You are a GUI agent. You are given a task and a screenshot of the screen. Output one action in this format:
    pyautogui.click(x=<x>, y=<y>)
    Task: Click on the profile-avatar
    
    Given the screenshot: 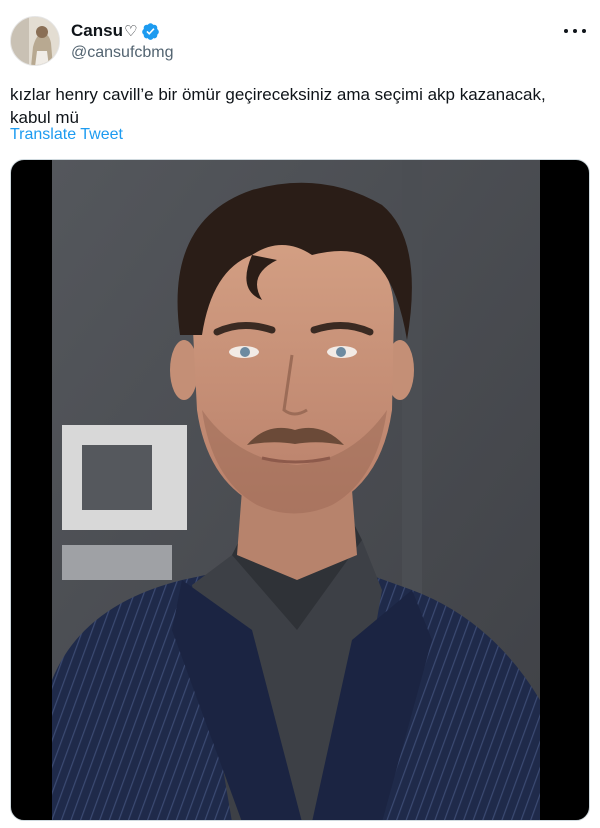 What is the action you would take?
    pyautogui.click(x=35, y=41)
    